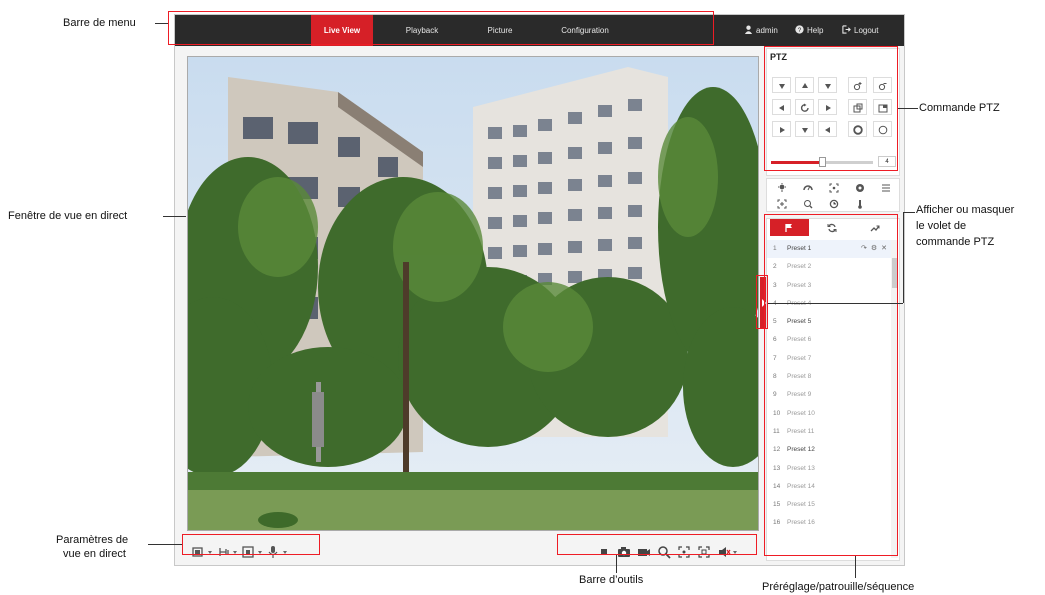  What do you see at coordinates (99, 23) in the screenshot?
I see `label-menu-bar: Barre de menu` at bounding box center [99, 23].